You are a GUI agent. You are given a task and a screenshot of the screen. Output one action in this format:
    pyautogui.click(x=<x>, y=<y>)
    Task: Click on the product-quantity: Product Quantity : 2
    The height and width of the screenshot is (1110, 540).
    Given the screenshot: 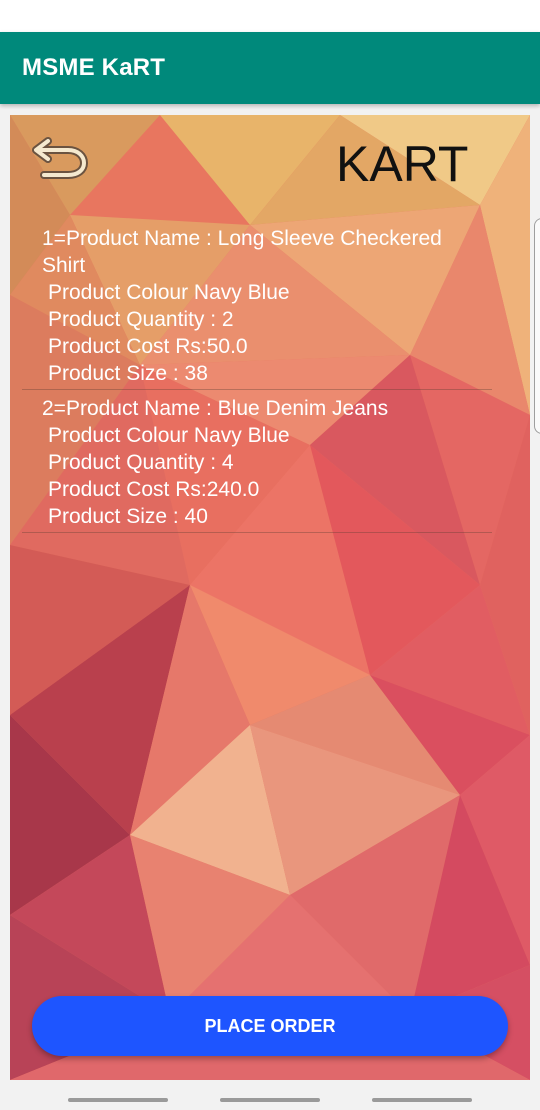 What is the action you would take?
    pyautogui.click(x=141, y=319)
    